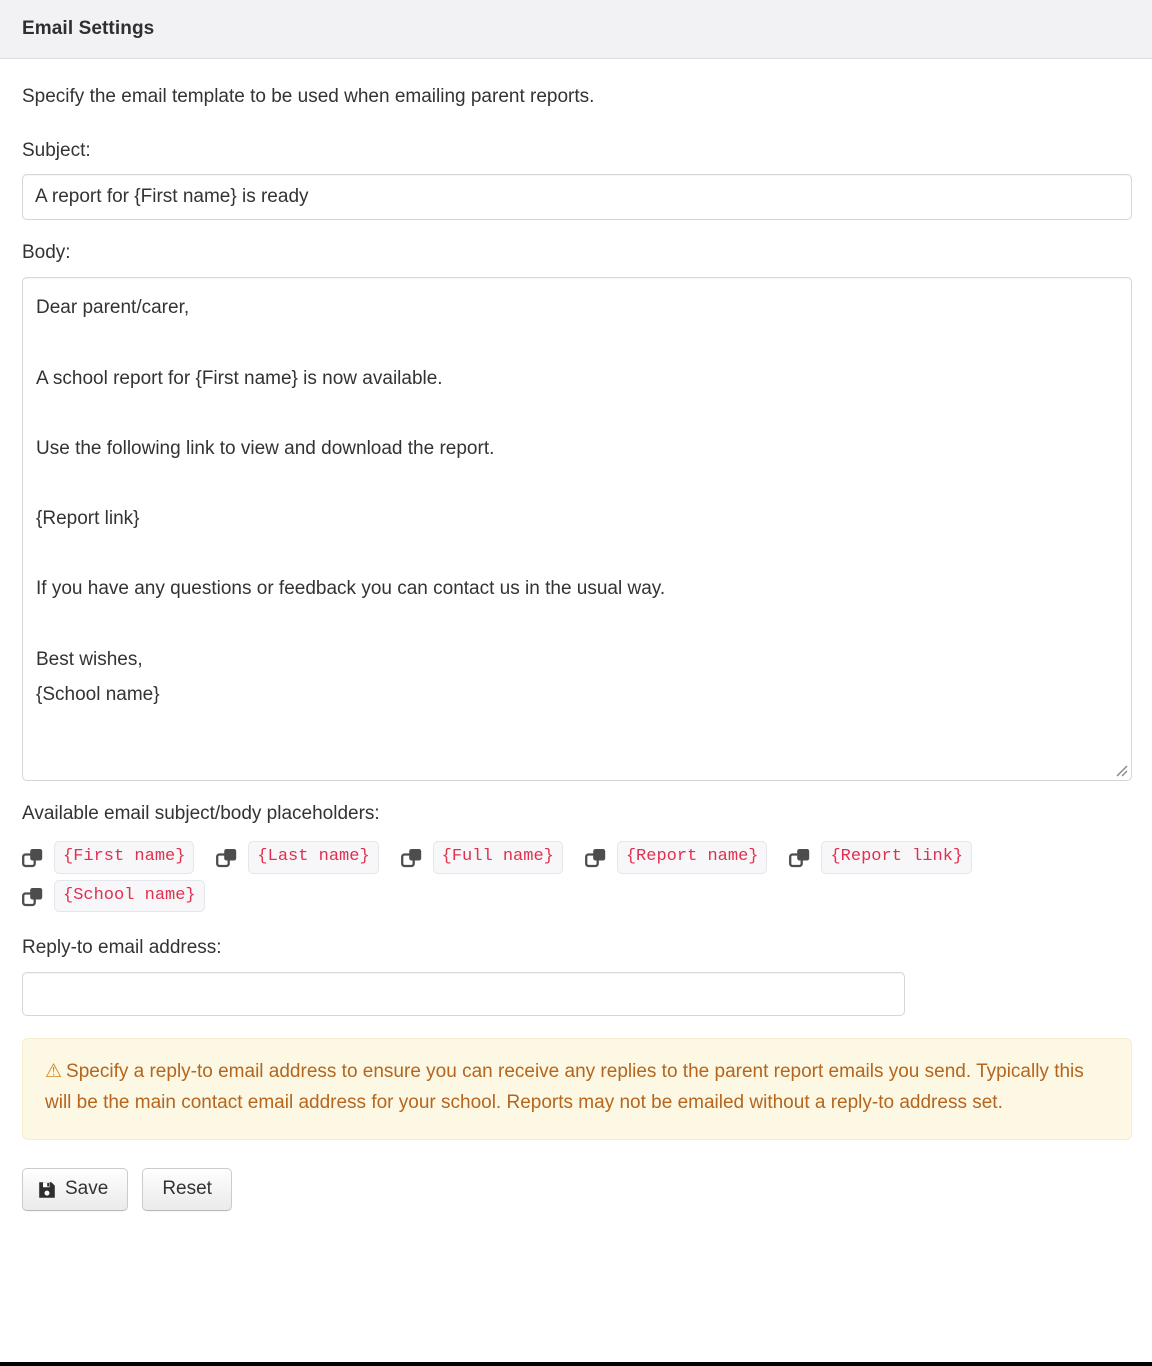 The width and height of the screenshot is (1152, 1366). Describe the element at coordinates (129, 896) in the screenshot. I see `placeholder-token: {School name}` at that location.